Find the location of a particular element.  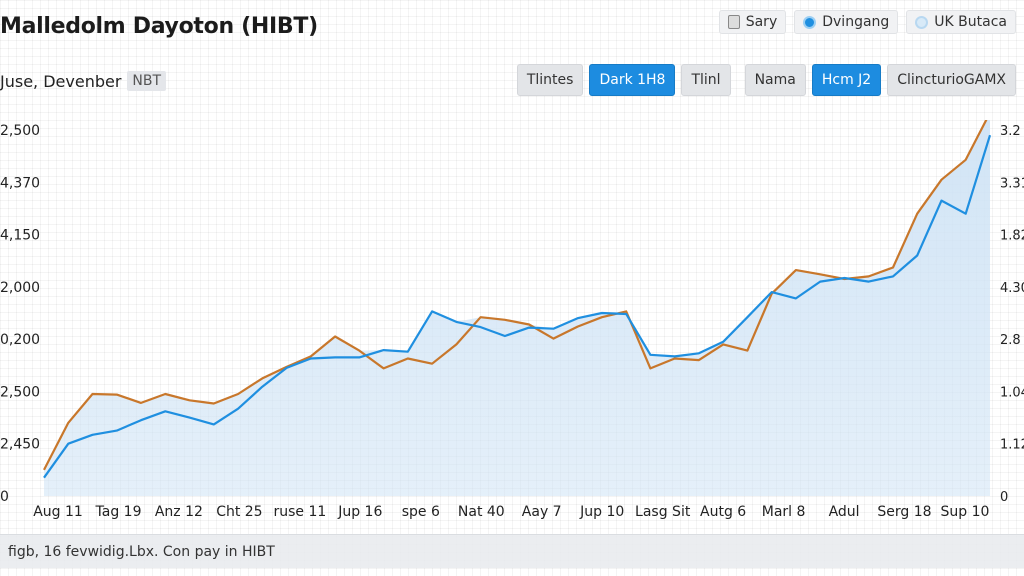

legend-label: UK Butaca is located at coordinates (970, 22).